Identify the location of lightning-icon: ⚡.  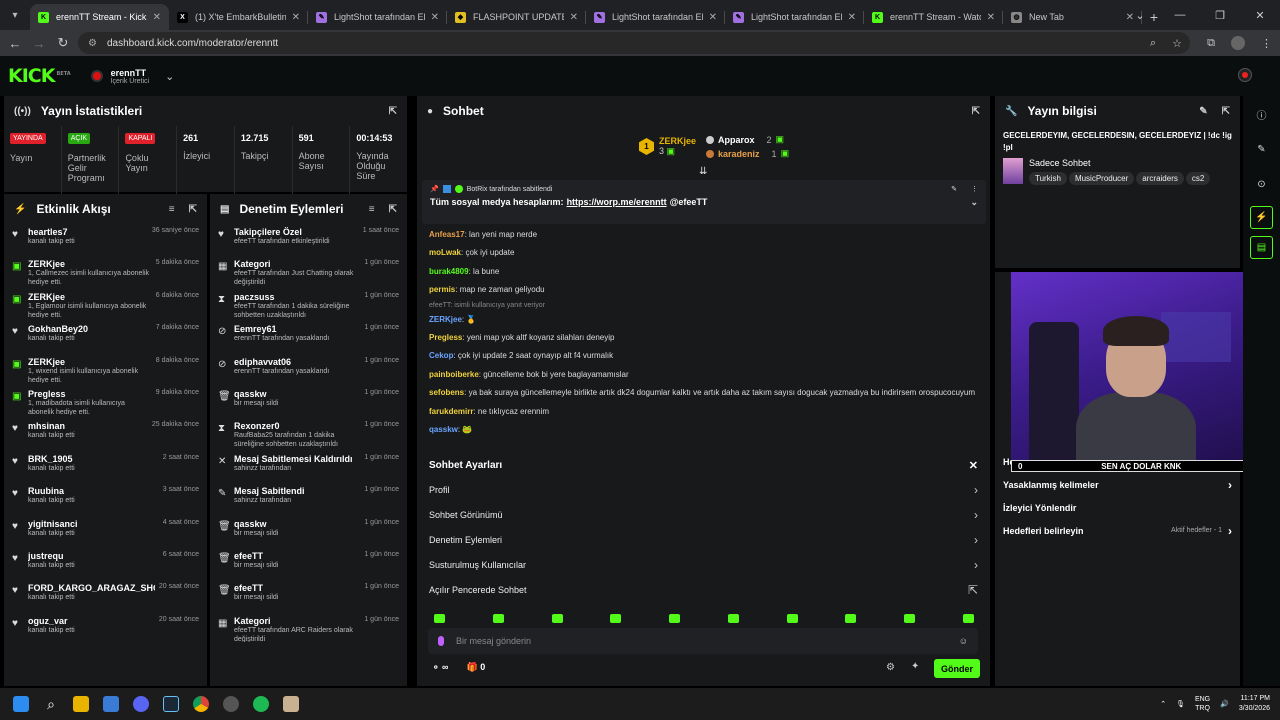
(1261, 217).